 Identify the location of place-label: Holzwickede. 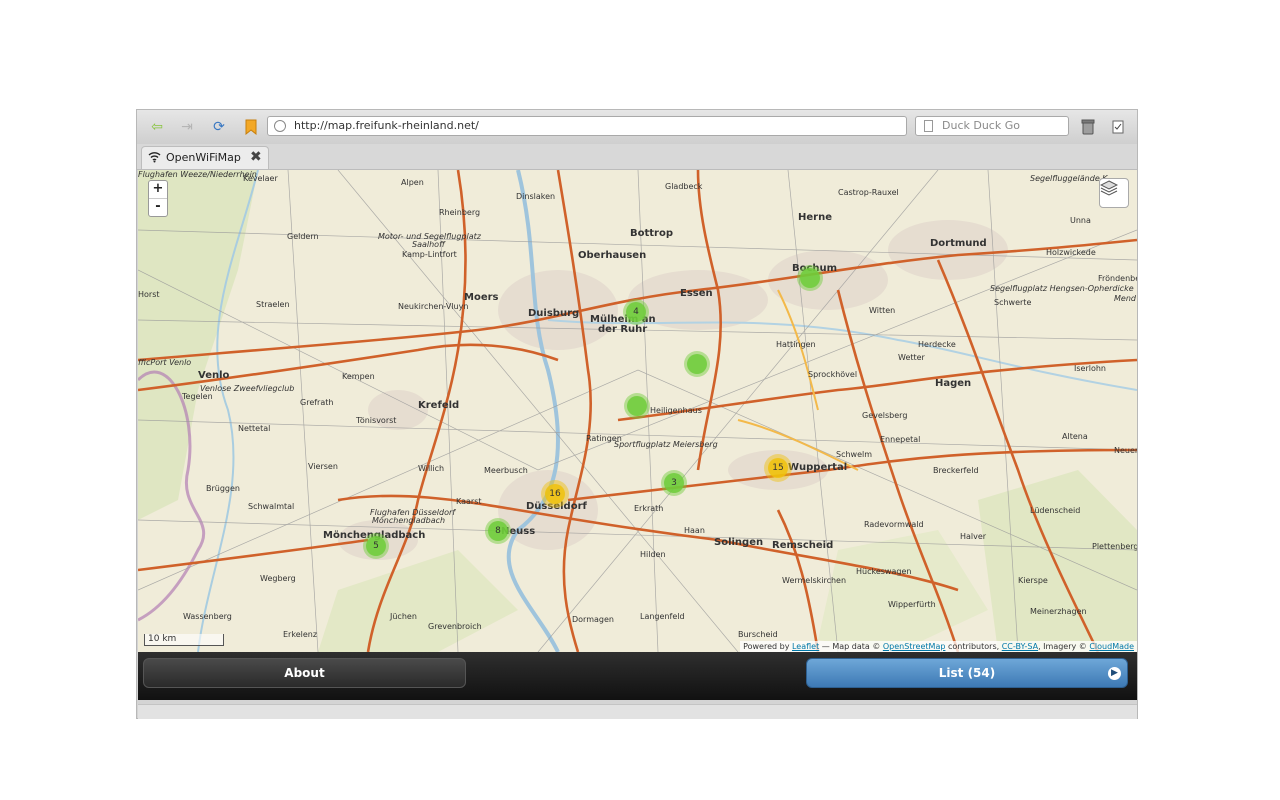
(1071, 252).